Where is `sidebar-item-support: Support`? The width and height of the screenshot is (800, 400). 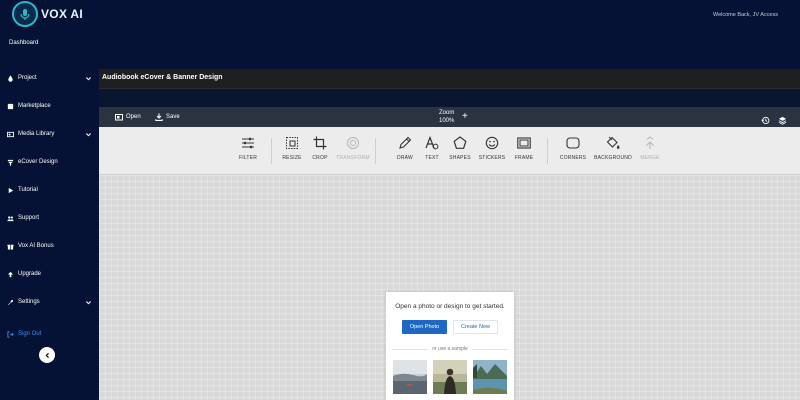
sidebar-item-support: Support is located at coordinates (49, 218).